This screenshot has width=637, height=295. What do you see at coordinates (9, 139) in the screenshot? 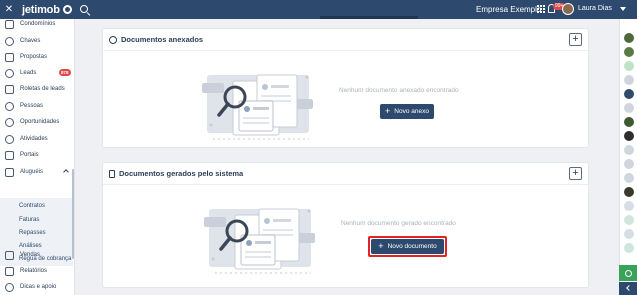
I see `check-circle-icon` at bounding box center [9, 139].